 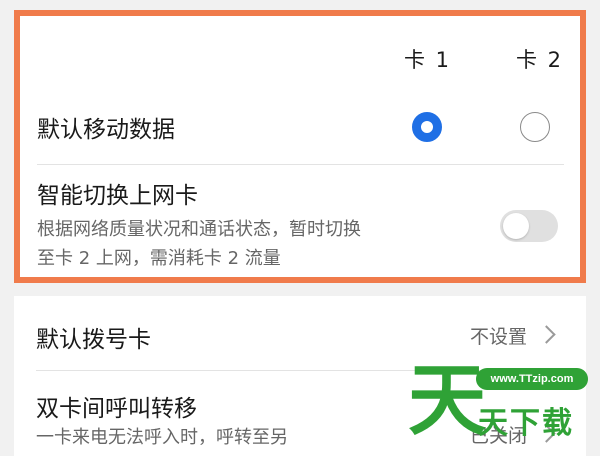 What do you see at coordinates (93, 340) in the screenshot?
I see `default-dial-card-label: 默认拨号卡` at bounding box center [93, 340].